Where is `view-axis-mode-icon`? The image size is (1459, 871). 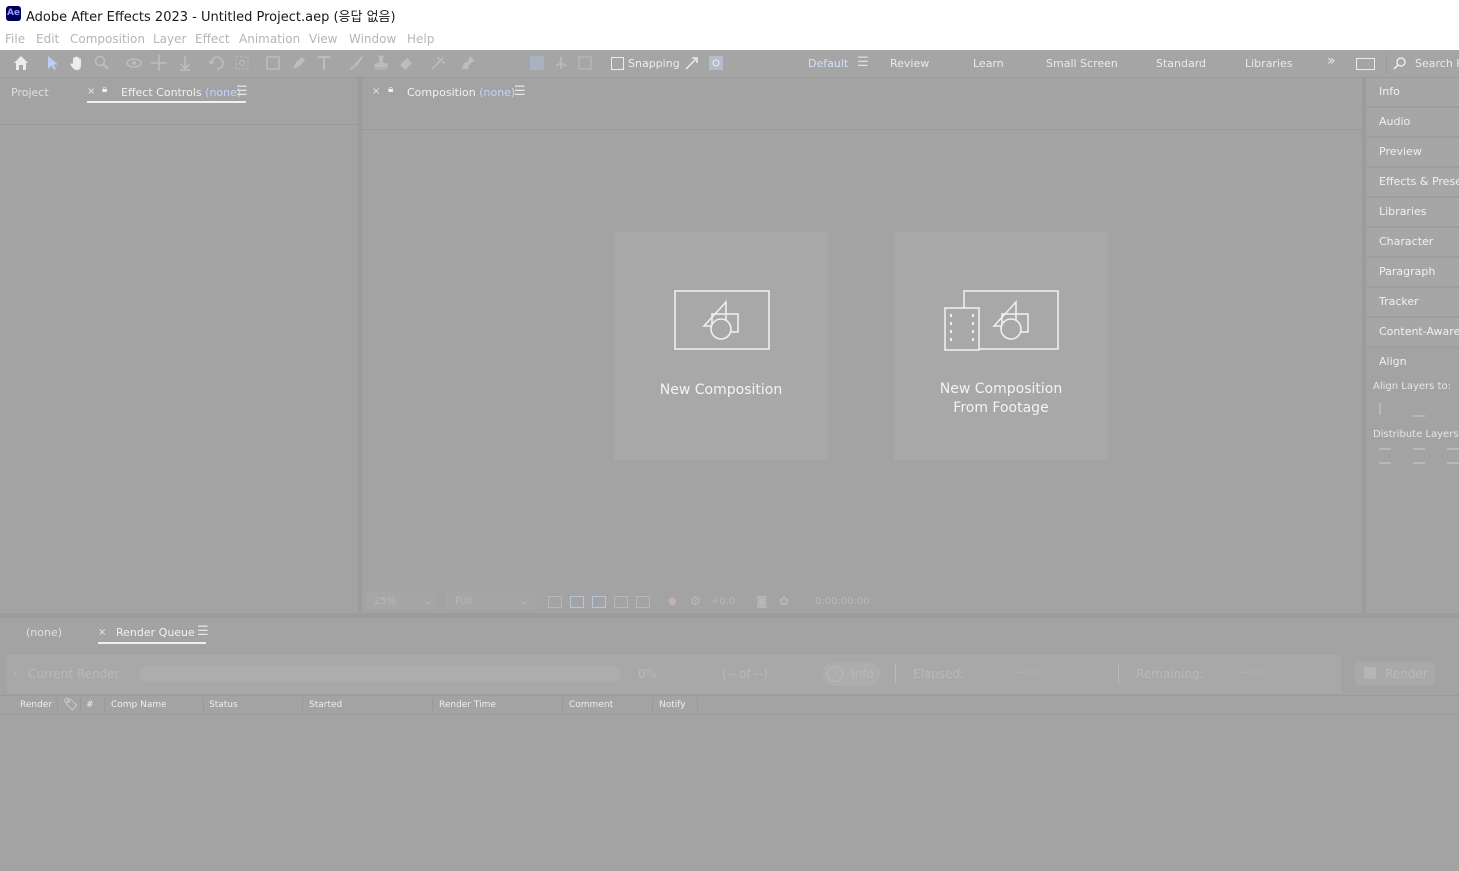
view-axis-mode-icon is located at coordinates (585, 63).